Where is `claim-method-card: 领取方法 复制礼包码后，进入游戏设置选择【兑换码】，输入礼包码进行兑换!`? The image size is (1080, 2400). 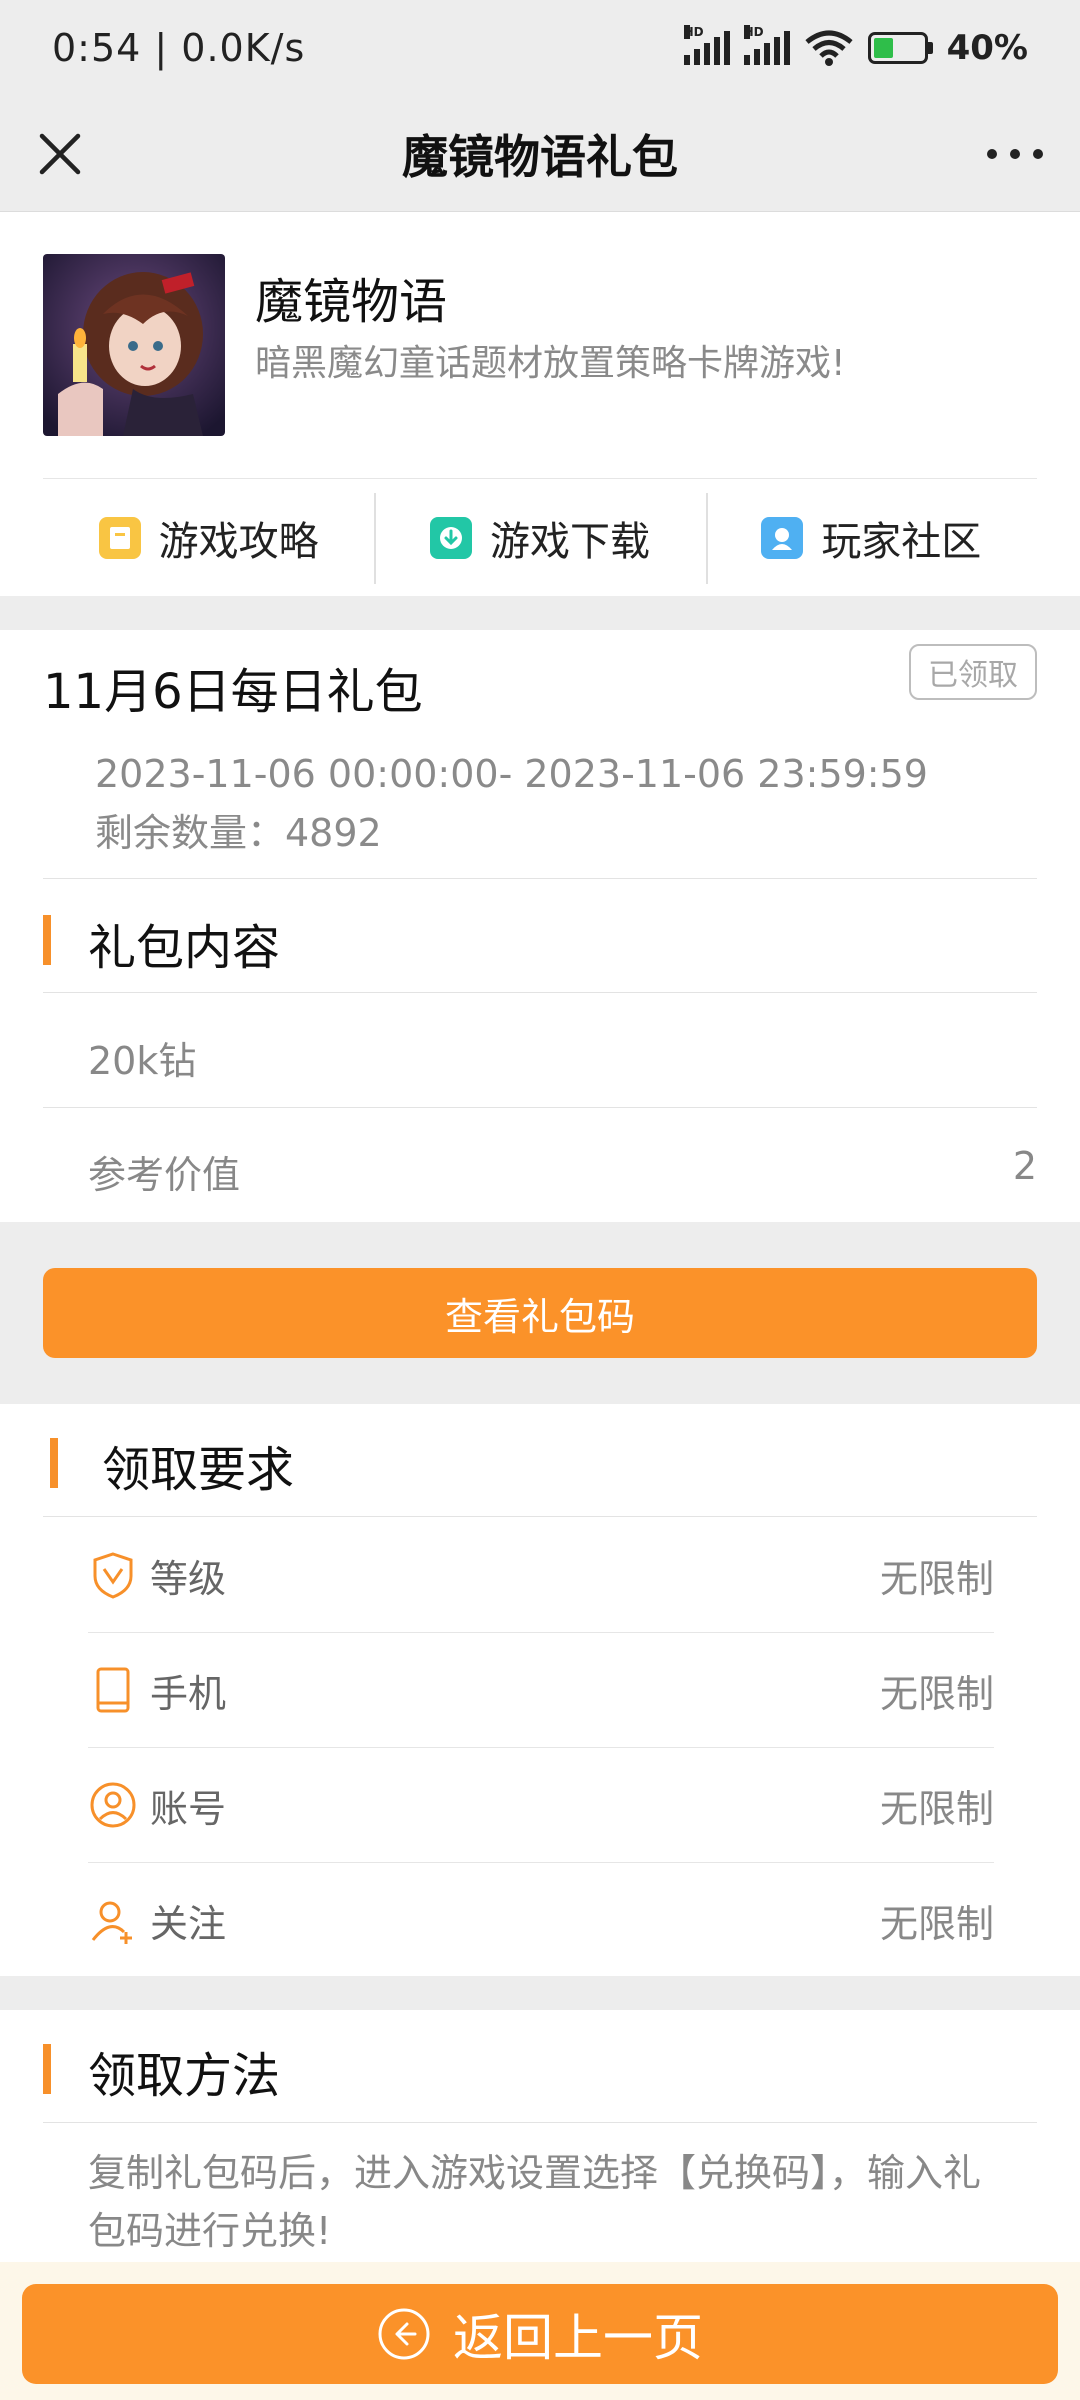 claim-method-card: 领取方法 复制礼包码后，进入游戏设置选择【兑换码】，输入礼包码进行兑换! is located at coordinates (540, 2139).